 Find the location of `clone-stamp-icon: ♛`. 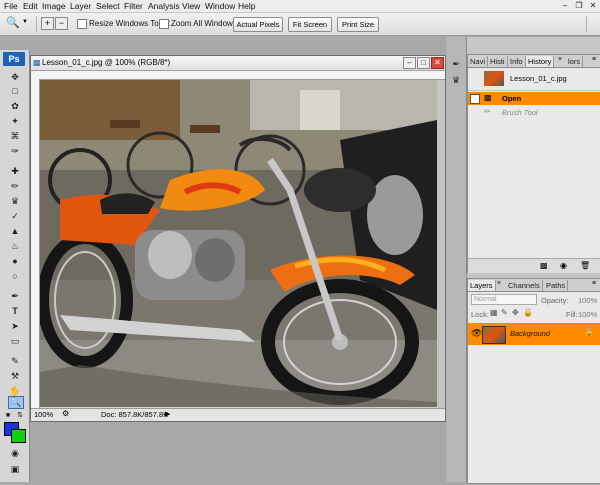

clone-stamp-icon: ♛ is located at coordinates (15, 201).